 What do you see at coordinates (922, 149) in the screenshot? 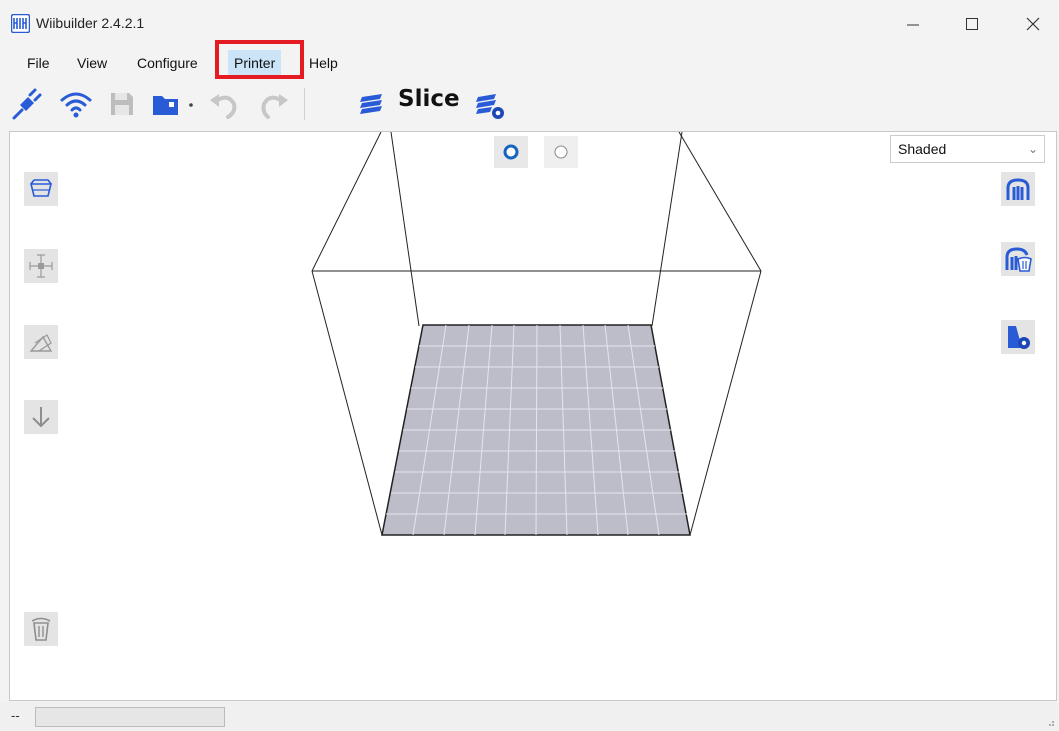
I see `view-mode-value: Shaded` at bounding box center [922, 149].